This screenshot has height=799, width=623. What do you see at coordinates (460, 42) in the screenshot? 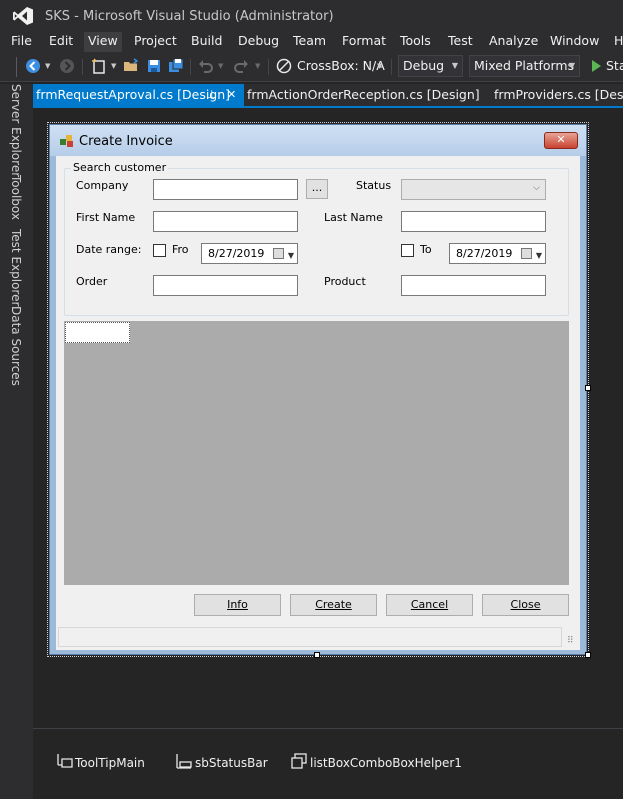
I see `menu-test: Test` at bounding box center [460, 42].